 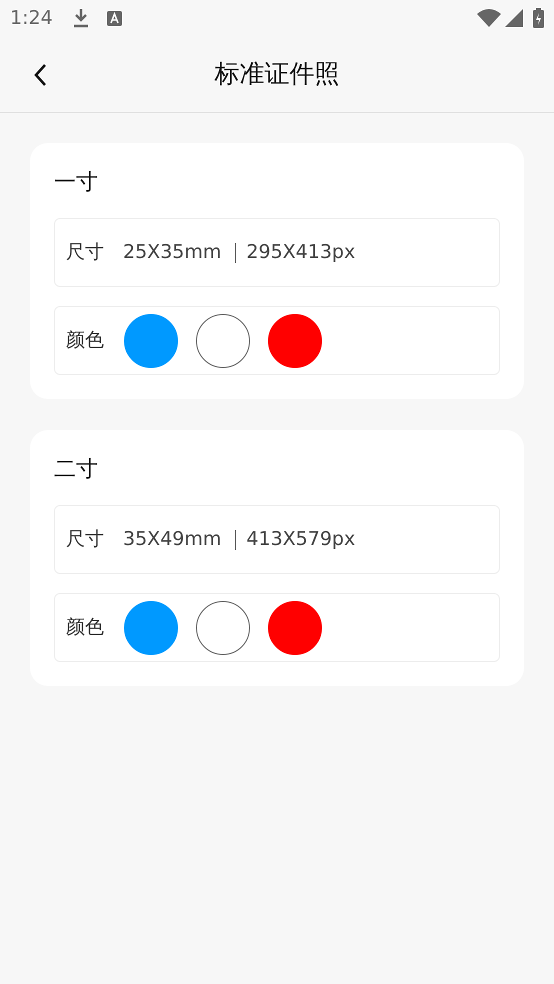 I want to click on card-title: 二寸, so click(x=76, y=470).